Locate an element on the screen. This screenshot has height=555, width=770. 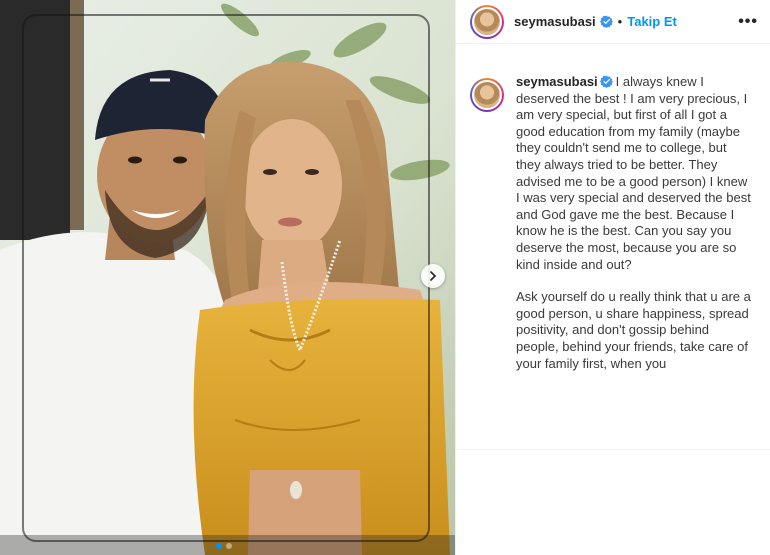
more-options-icon: ••• is located at coordinates (748, 21).